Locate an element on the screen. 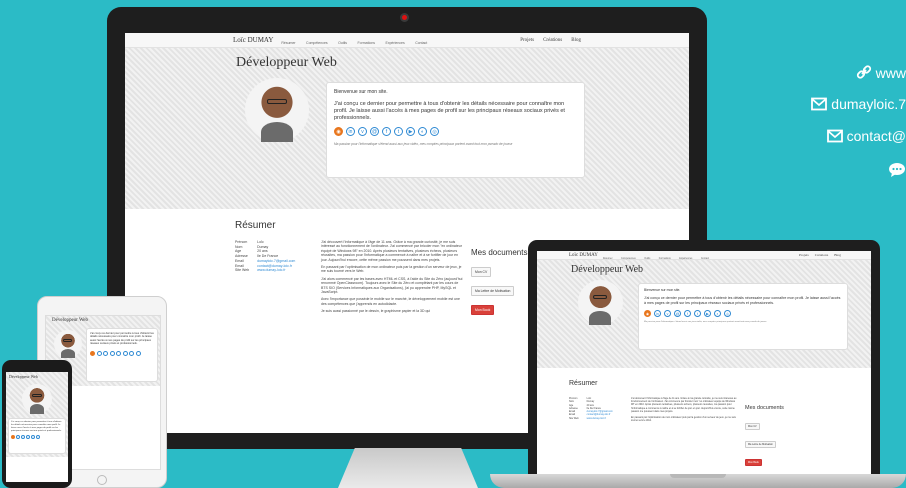  info-label: Prénom is located at coordinates (241, 242).